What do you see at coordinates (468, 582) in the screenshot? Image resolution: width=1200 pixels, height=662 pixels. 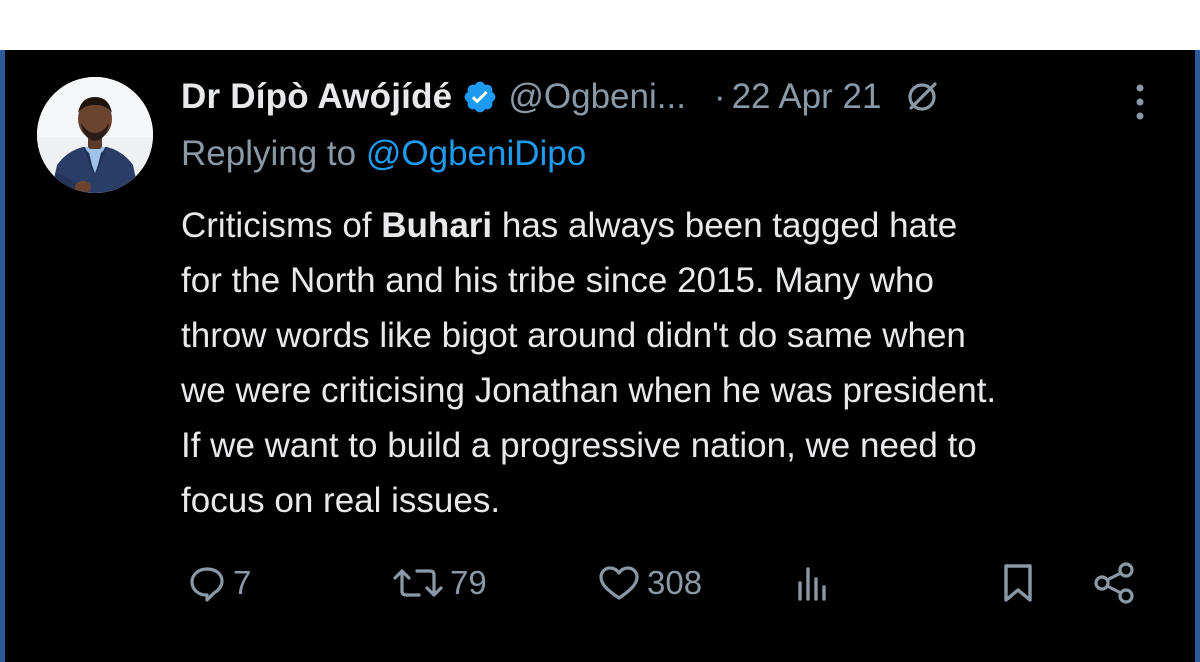 I see `retweet-count: 79` at bounding box center [468, 582].